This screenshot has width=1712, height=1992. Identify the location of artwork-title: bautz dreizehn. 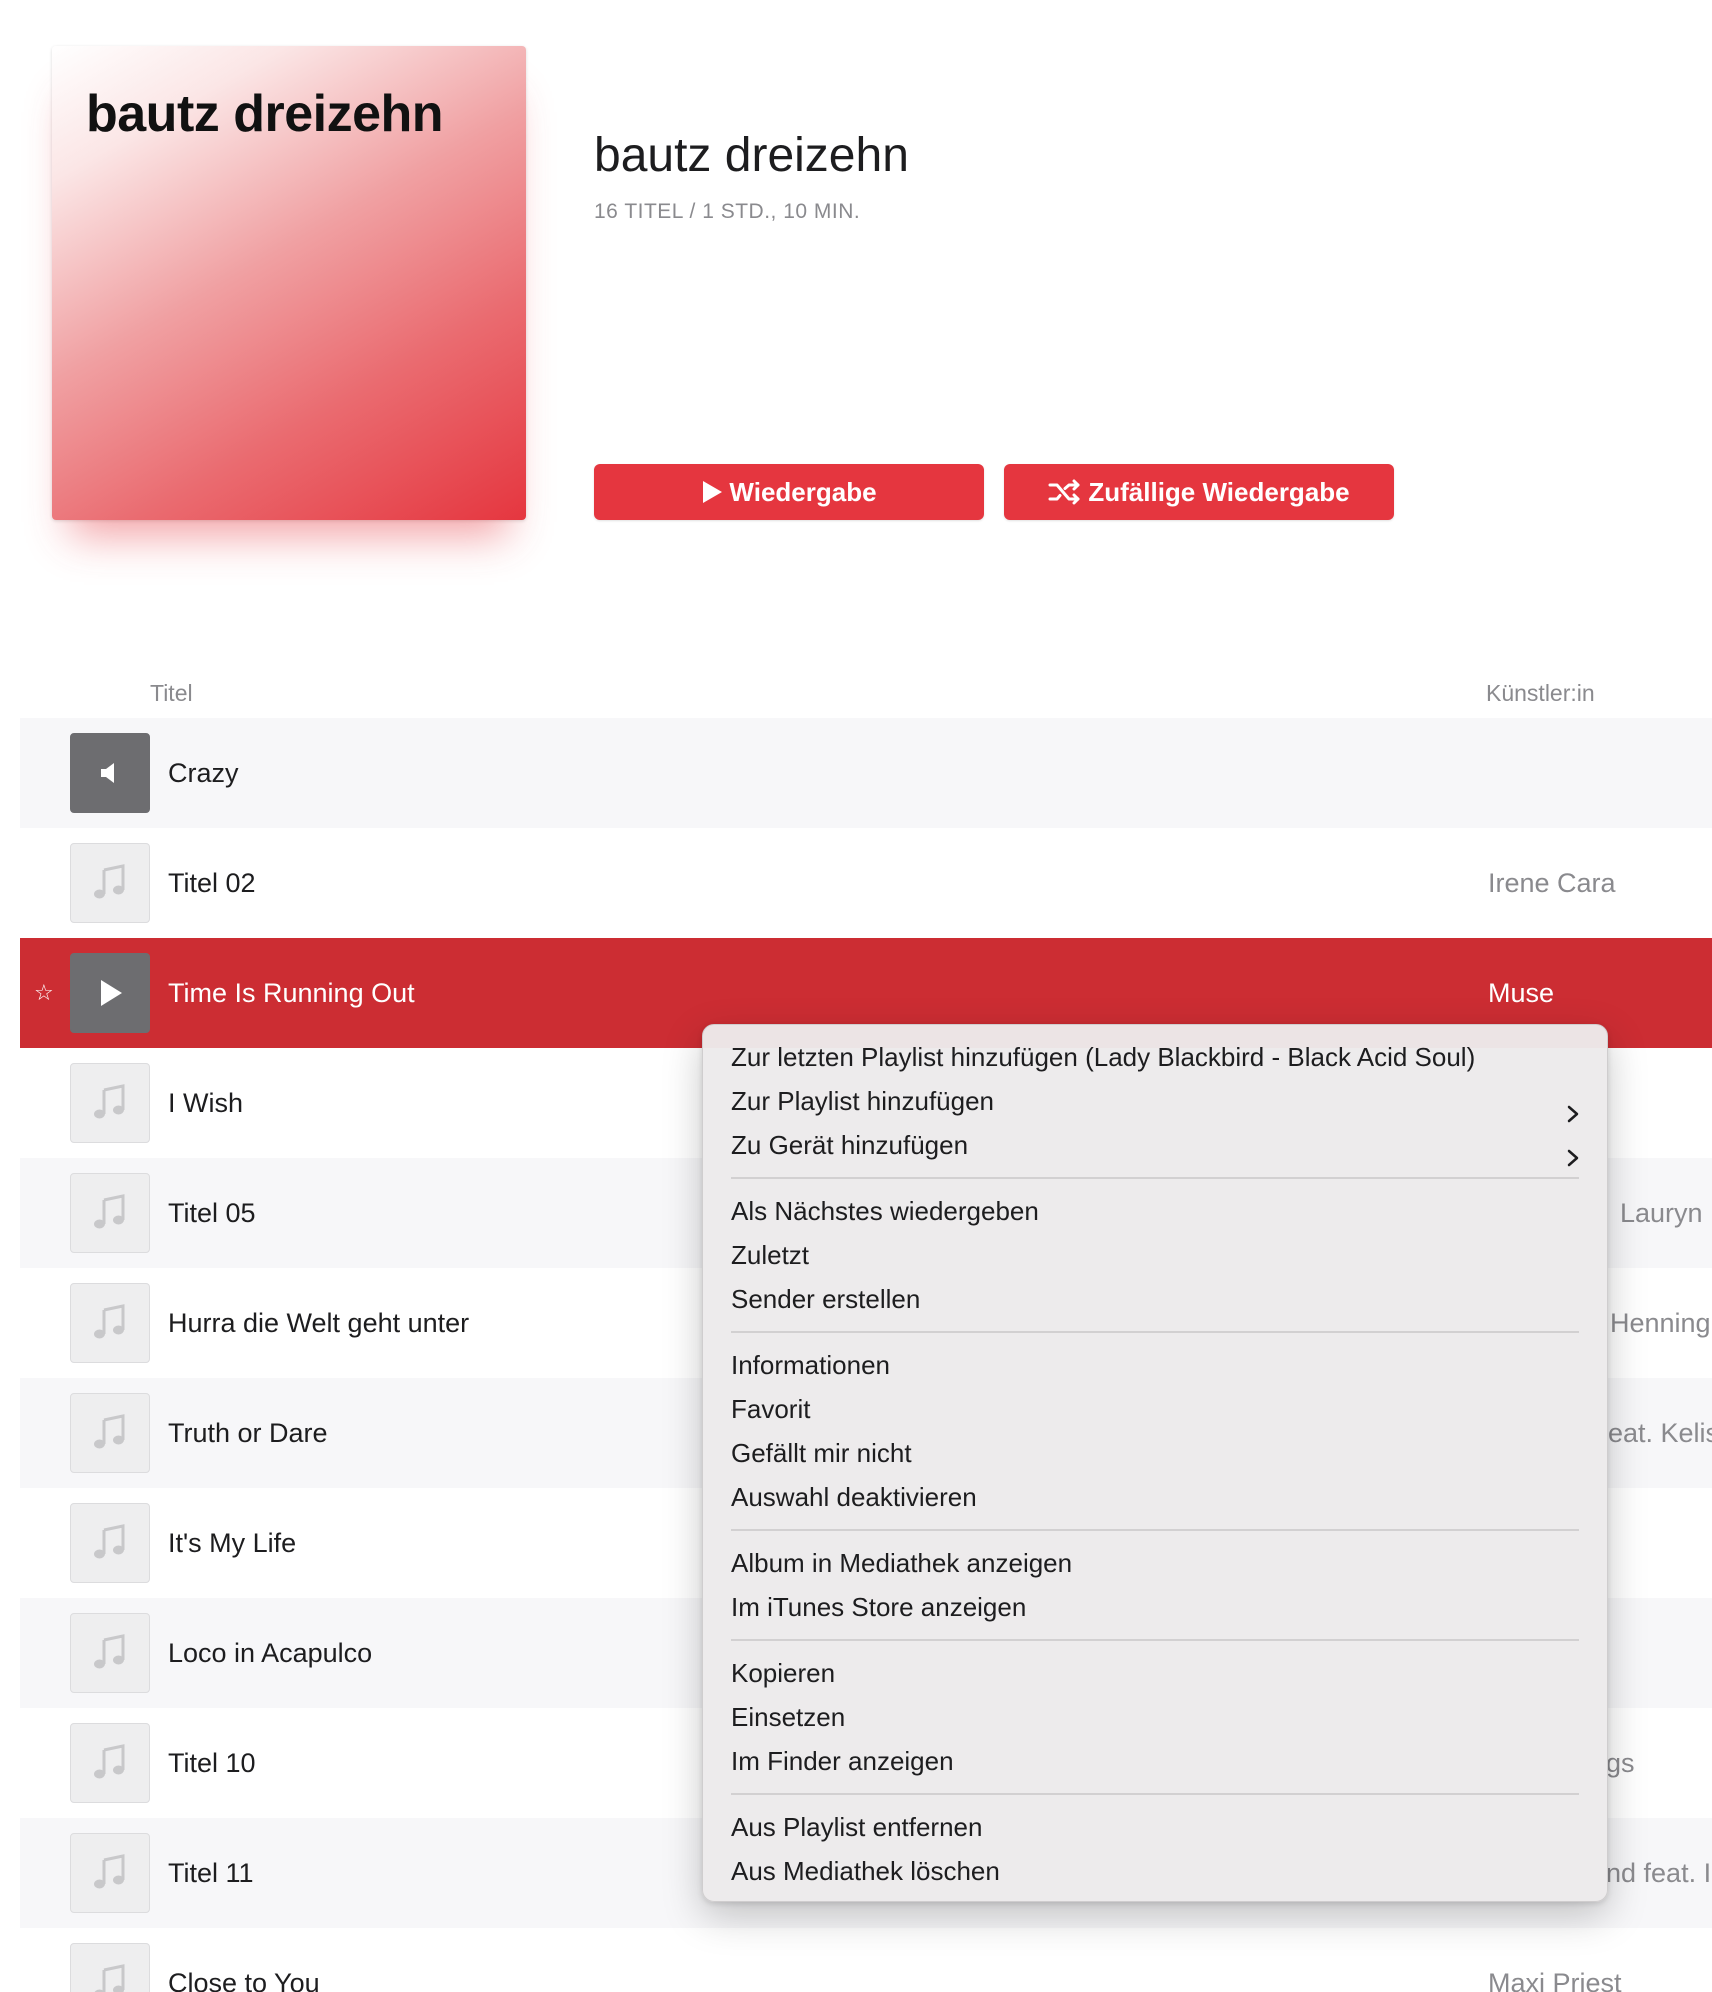
(265, 114).